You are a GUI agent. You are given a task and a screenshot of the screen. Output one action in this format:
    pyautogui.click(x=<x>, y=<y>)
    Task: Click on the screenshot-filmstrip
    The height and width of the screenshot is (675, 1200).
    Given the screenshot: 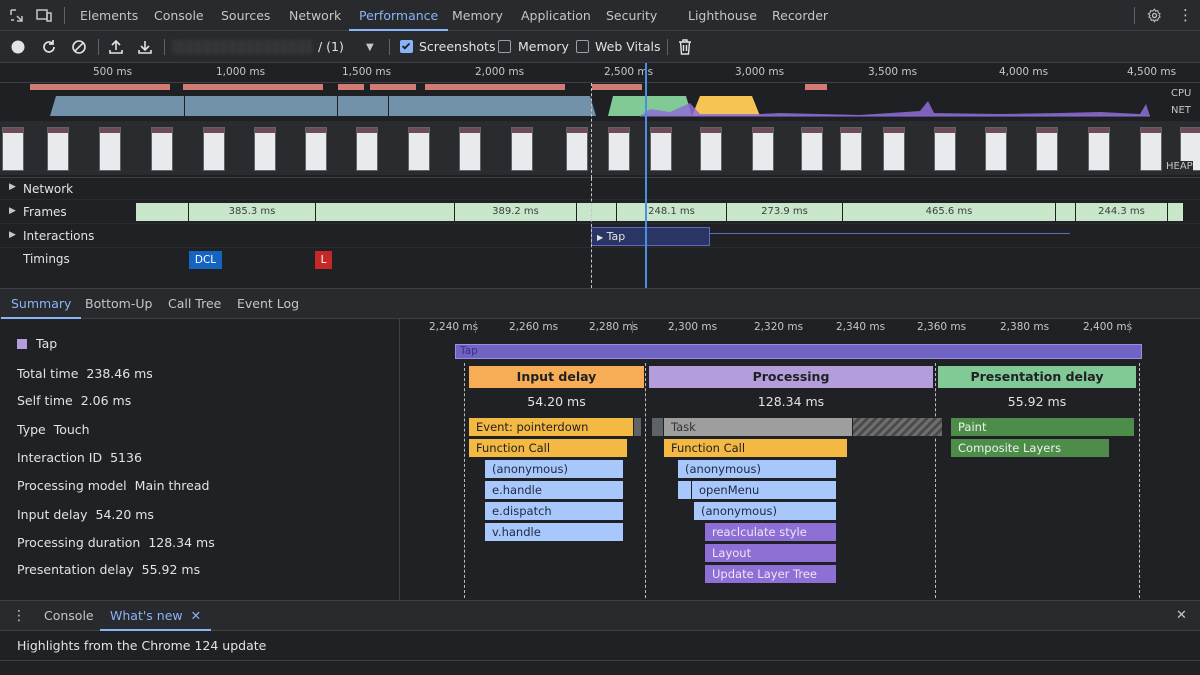 What is the action you would take?
    pyautogui.click(x=600, y=148)
    